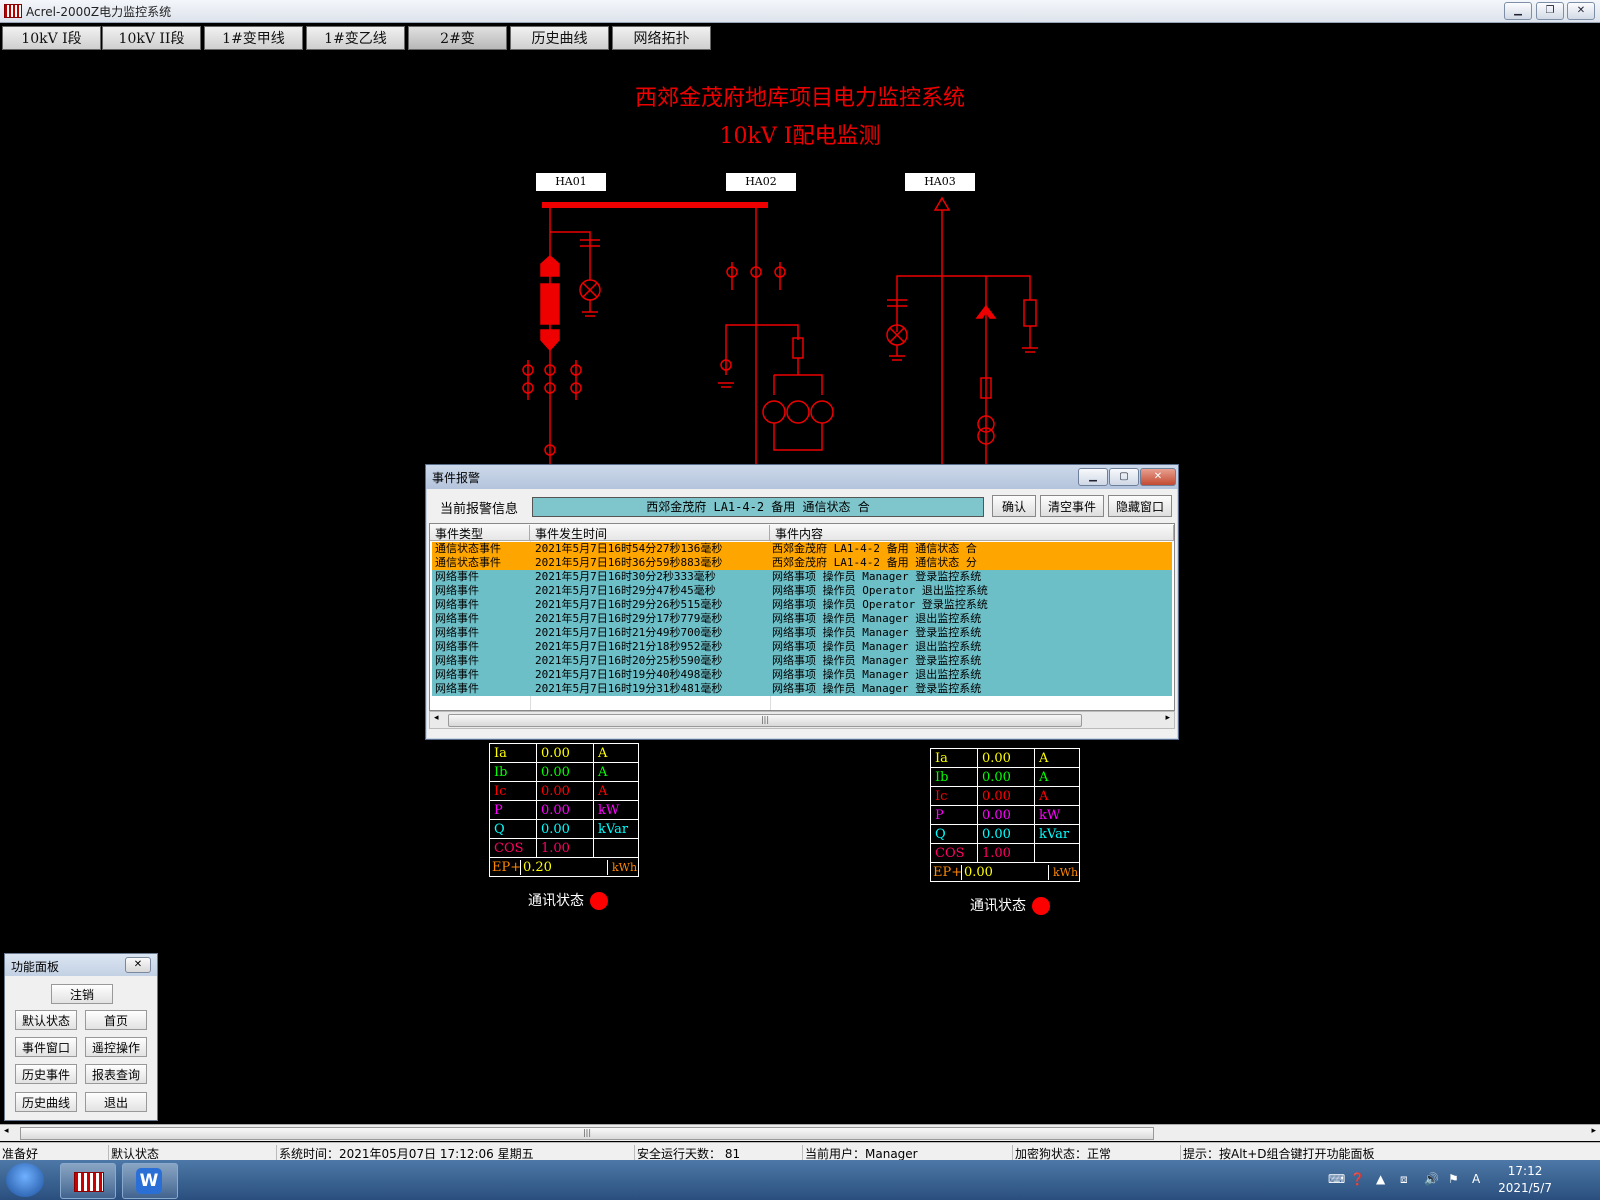 This screenshot has height=1200, width=1600. I want to click on value-p: 0.00, so click(565, 810).